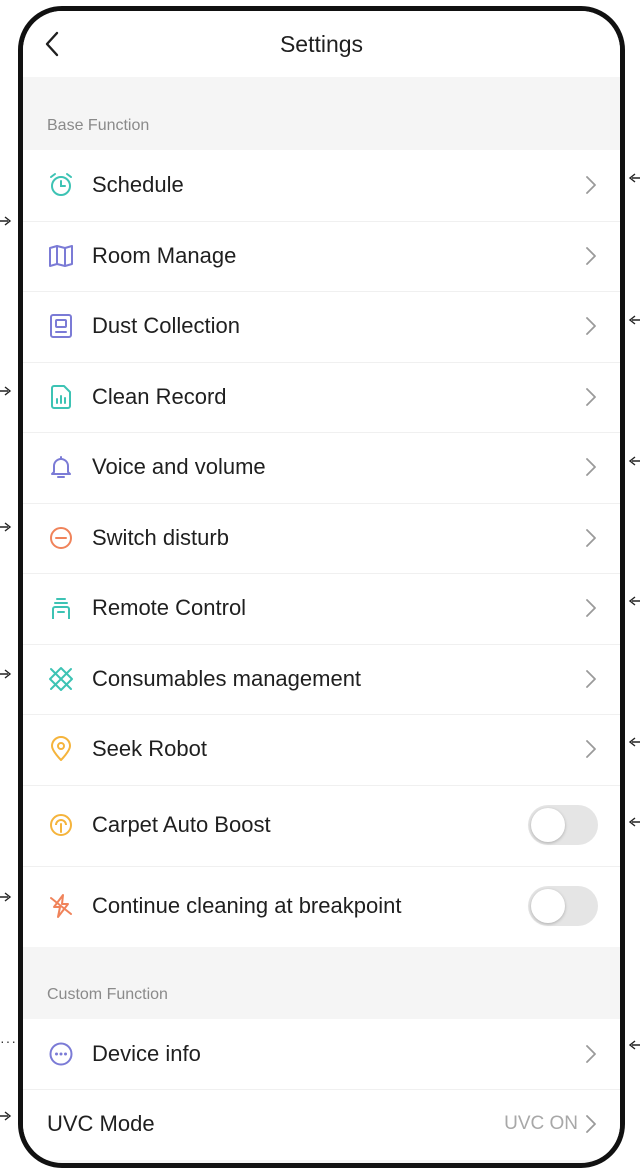 This screenshot has width=640, height=1168. What do you see at coordinates (61, 825) in the screenshot?
I see `carpet-boost-icon` at bounding box center [61, 825].